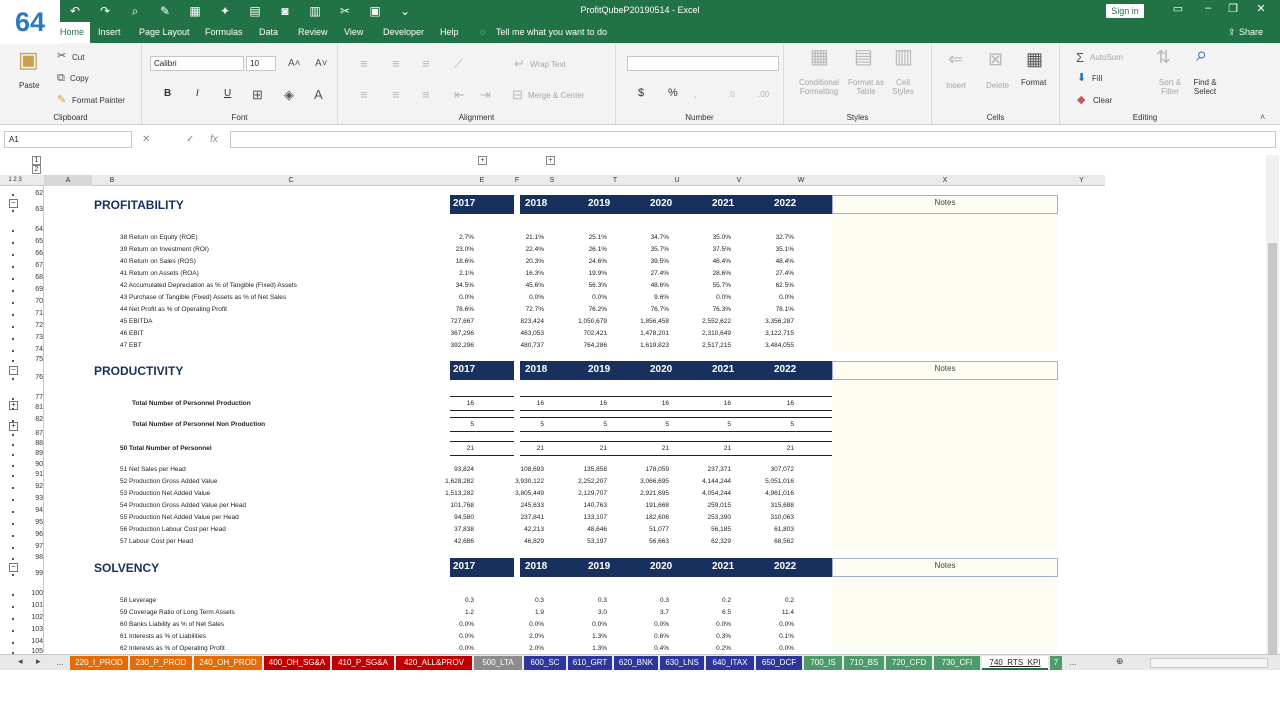 The height and width of the screenshot is (720, 1280). What do you see at coordinates (426, 63) in the screenshot?
I see `align-bottom-icon: ≡` at bounding box center [426, 63].